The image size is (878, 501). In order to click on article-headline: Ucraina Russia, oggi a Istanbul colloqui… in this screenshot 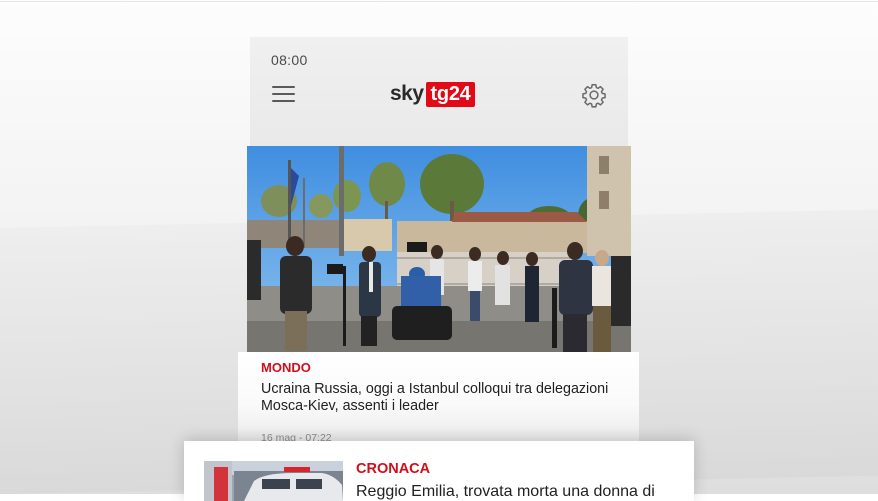, I will do `click(446, 398)`.